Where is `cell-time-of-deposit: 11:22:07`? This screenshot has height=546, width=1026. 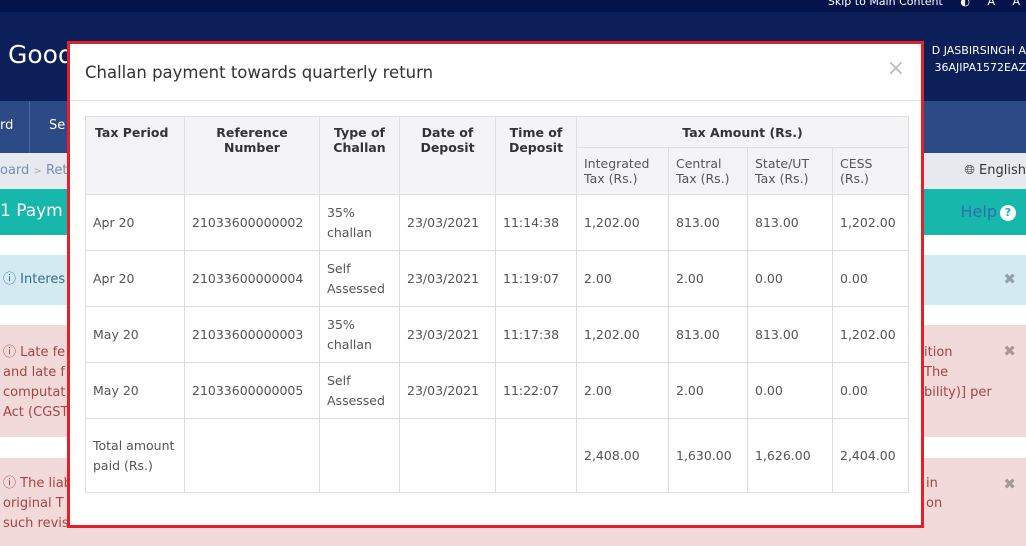
cell-time-of-deposit: 11:22:07 is located at coordinates (536, 390).